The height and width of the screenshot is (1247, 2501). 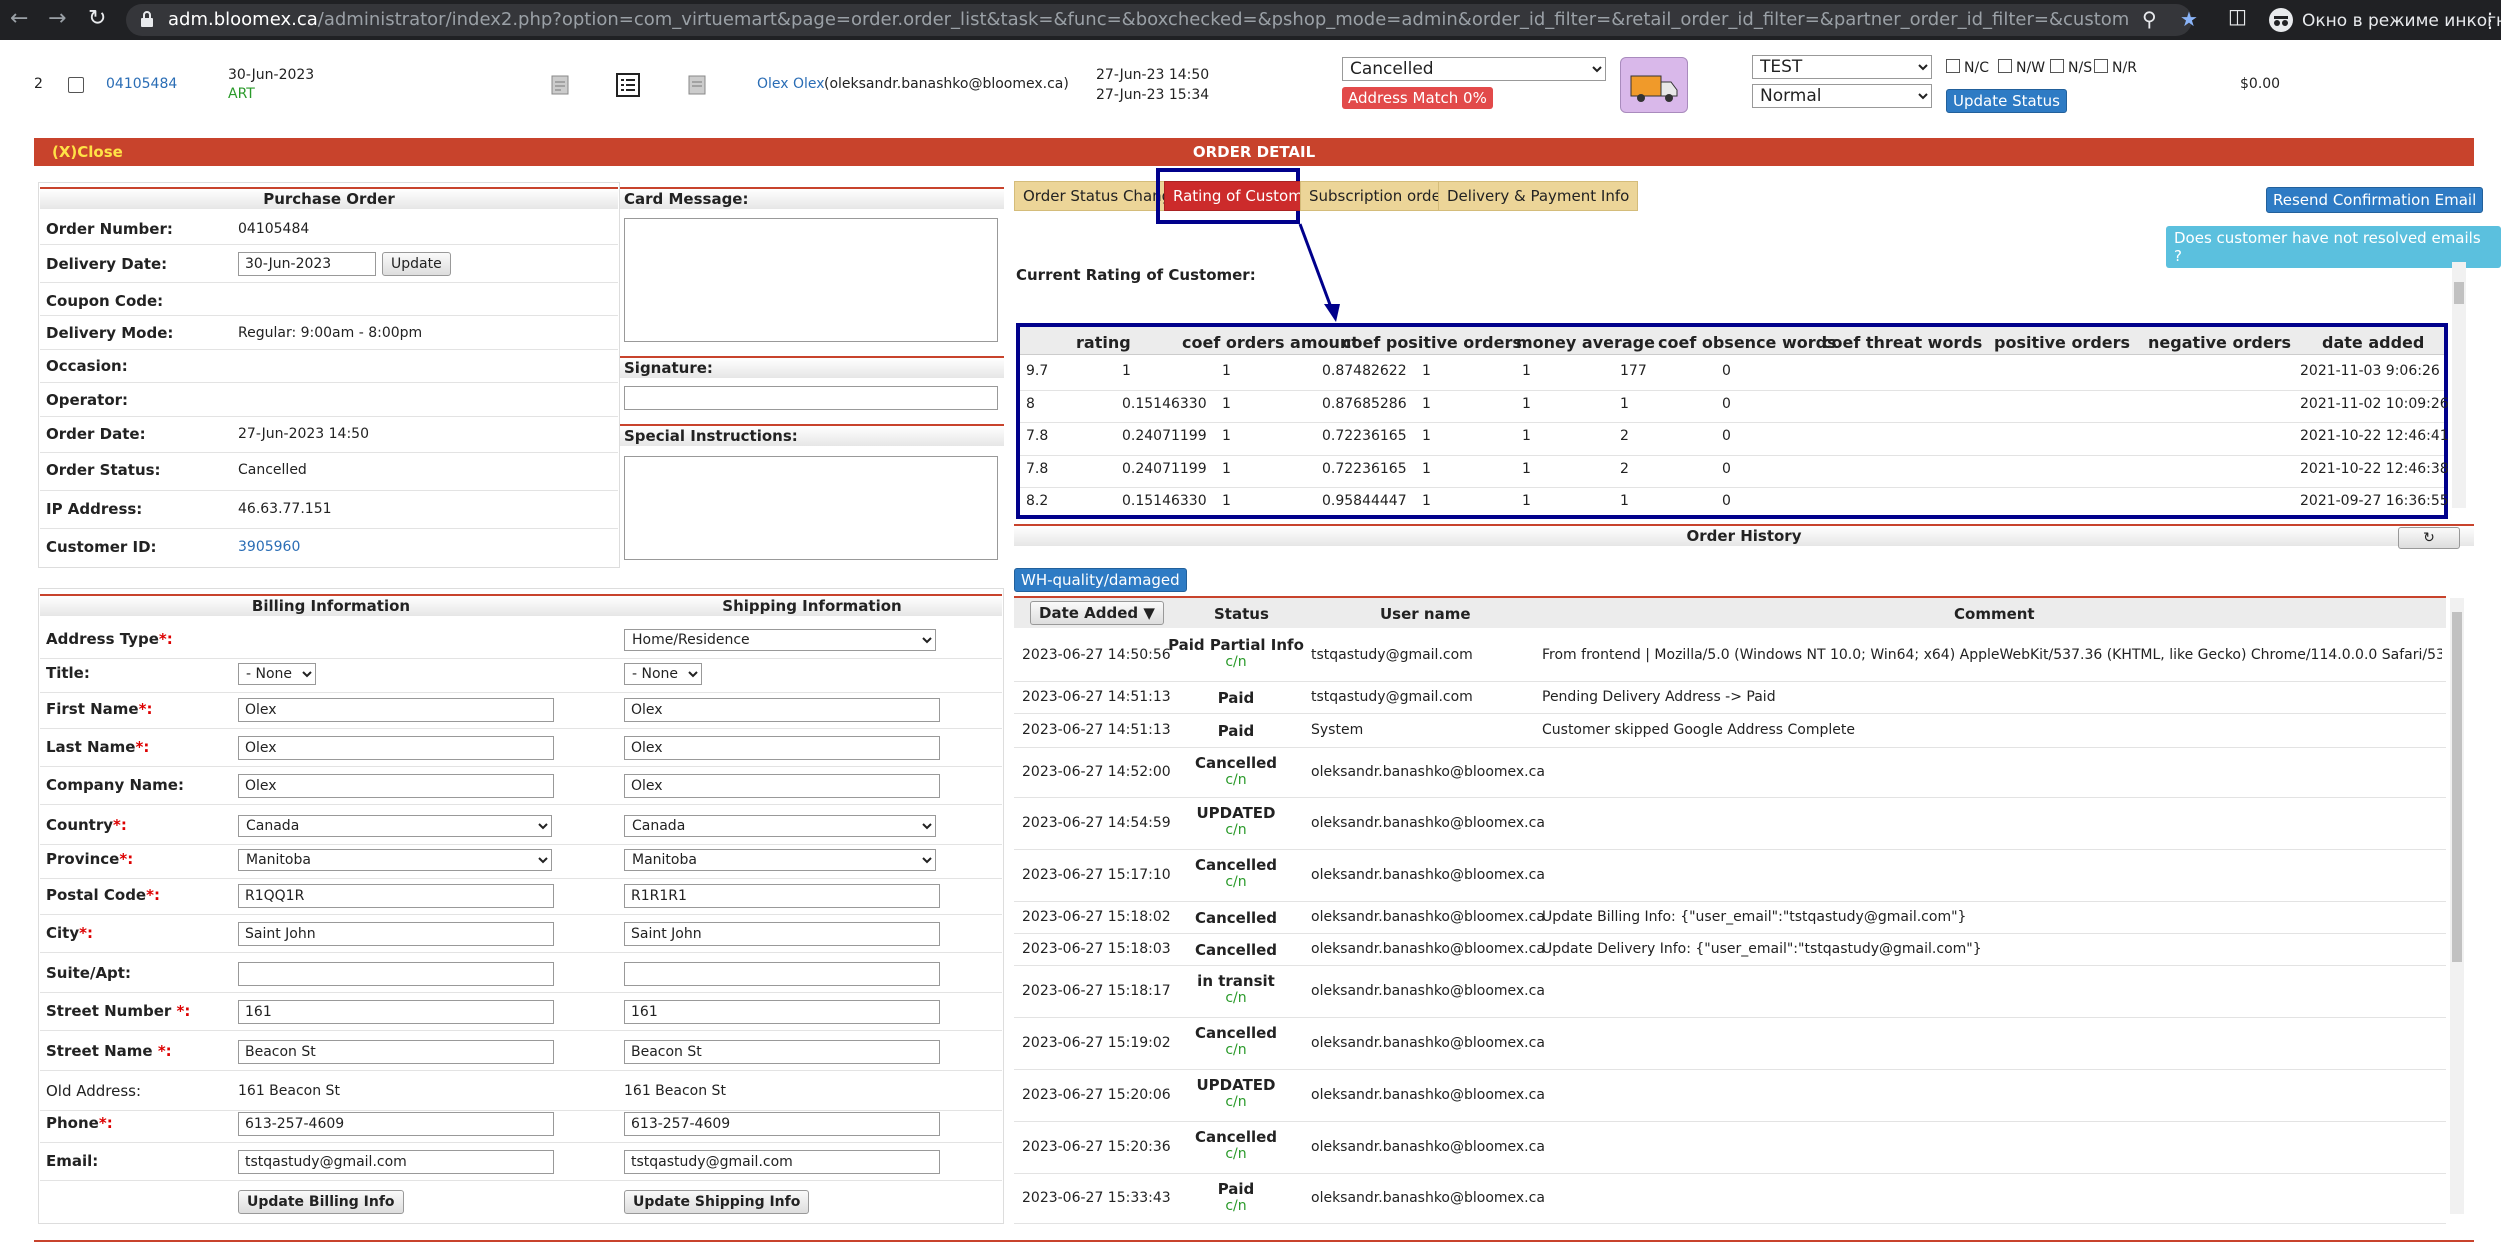 I want to click on unresolved-emails-button: Does customer have not resolved emails ?, so click(x=2333, y=247).